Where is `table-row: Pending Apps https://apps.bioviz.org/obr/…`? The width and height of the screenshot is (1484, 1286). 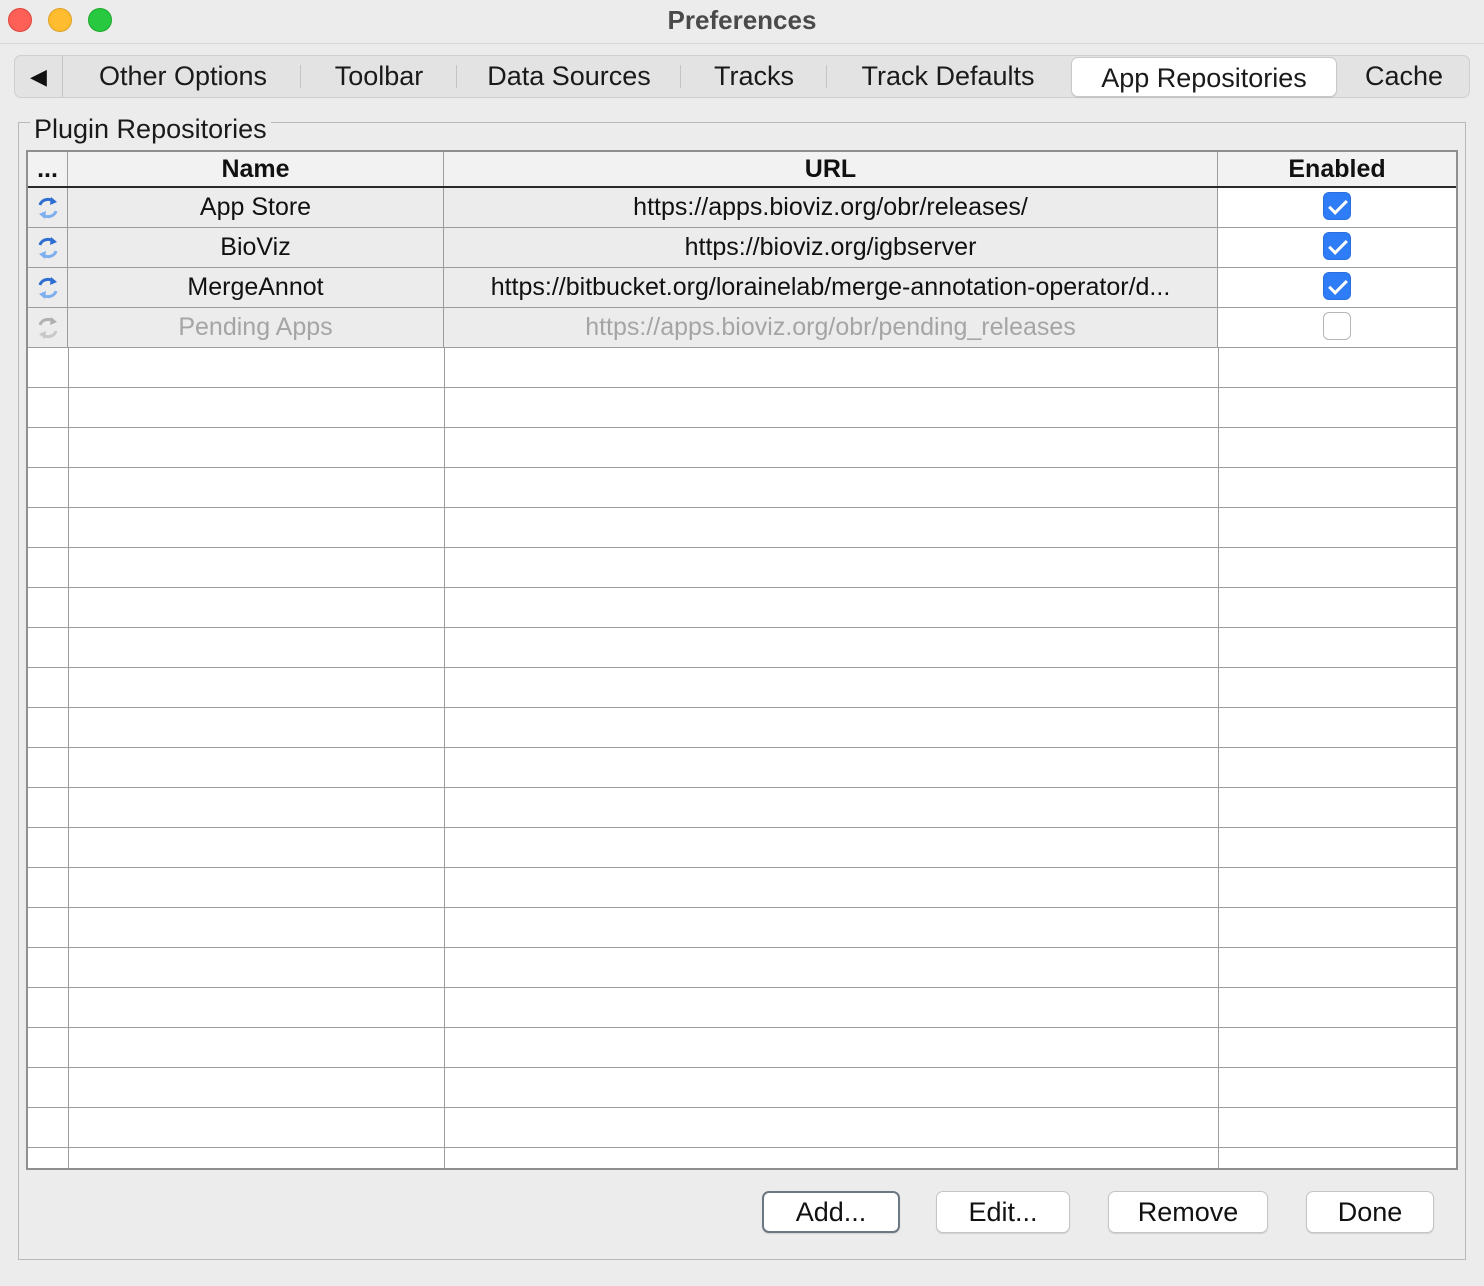 table-row: Pending Apps https://apps.bioviz.org/obr/… is located at coordinates (742, 328).